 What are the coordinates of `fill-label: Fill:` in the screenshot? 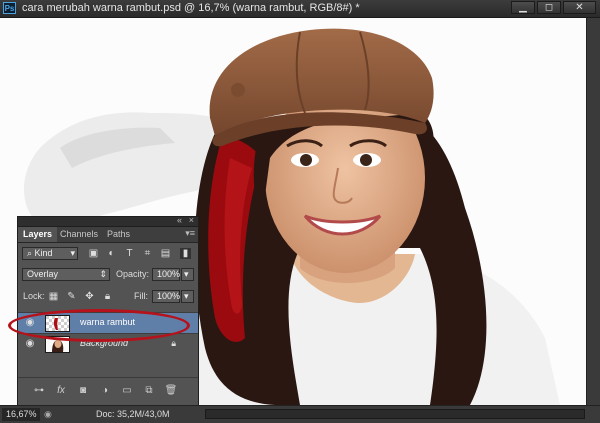 It's located at (141, 296).